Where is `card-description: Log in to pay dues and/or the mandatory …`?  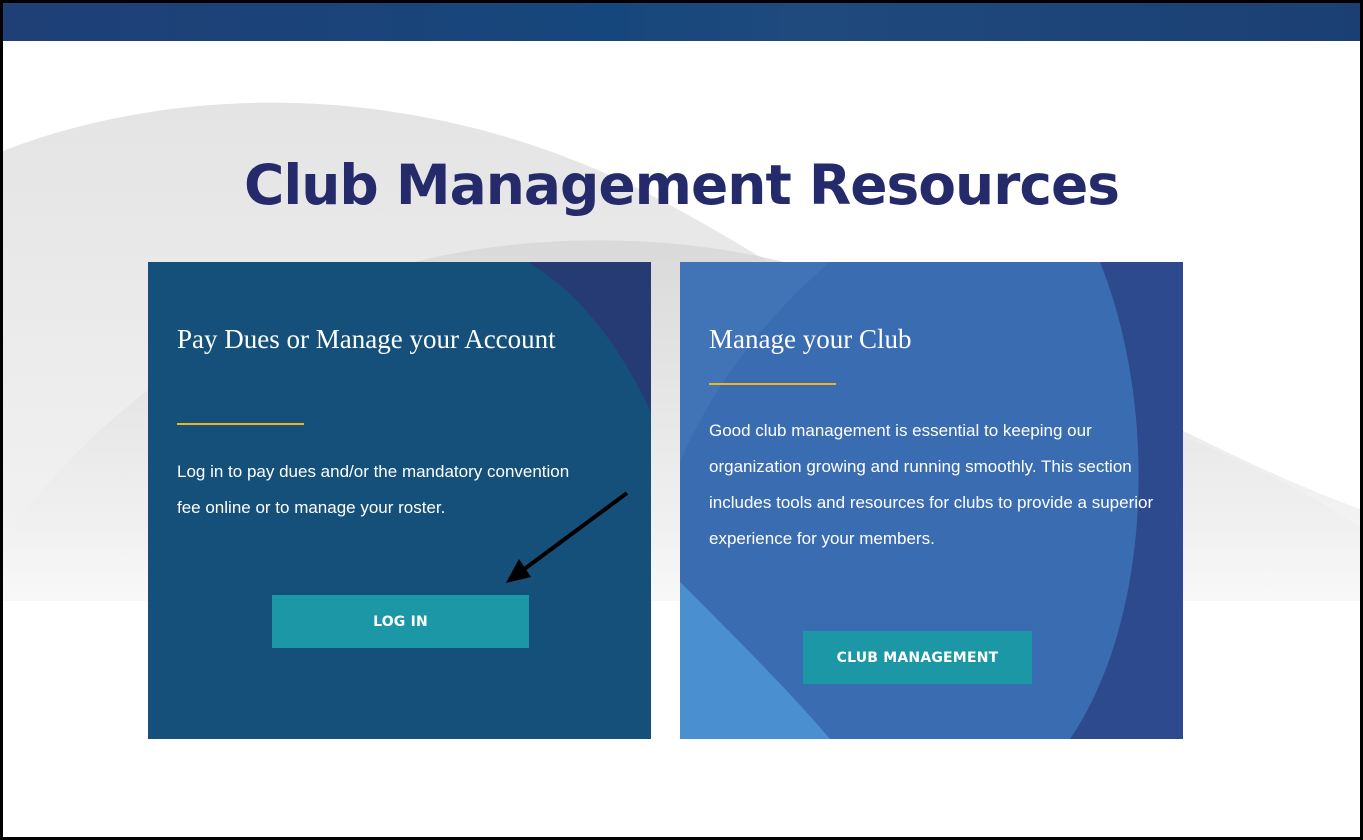 card-description: Log in to pay dues and/or the mandatory … is located at coordinates (373, 489).